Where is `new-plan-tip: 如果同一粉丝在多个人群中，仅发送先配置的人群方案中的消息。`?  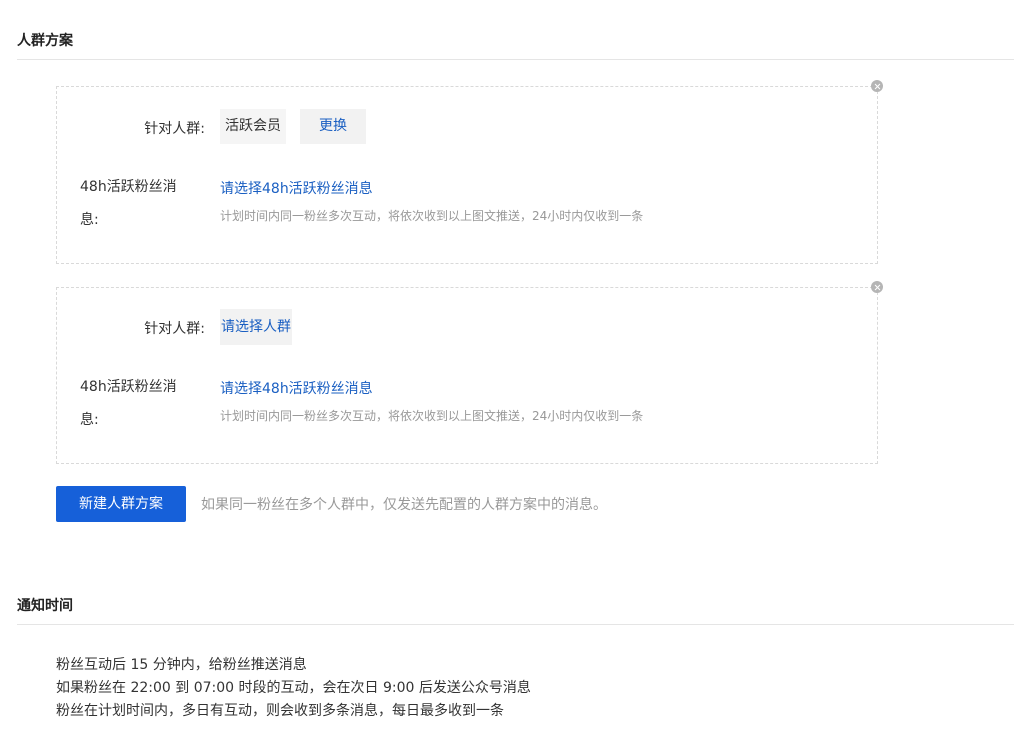 new-plan-tip: 如果同一粉丝在多个人群中，仅发送先配置的人群方案中的消息。 is located at coordinates (404, 505).